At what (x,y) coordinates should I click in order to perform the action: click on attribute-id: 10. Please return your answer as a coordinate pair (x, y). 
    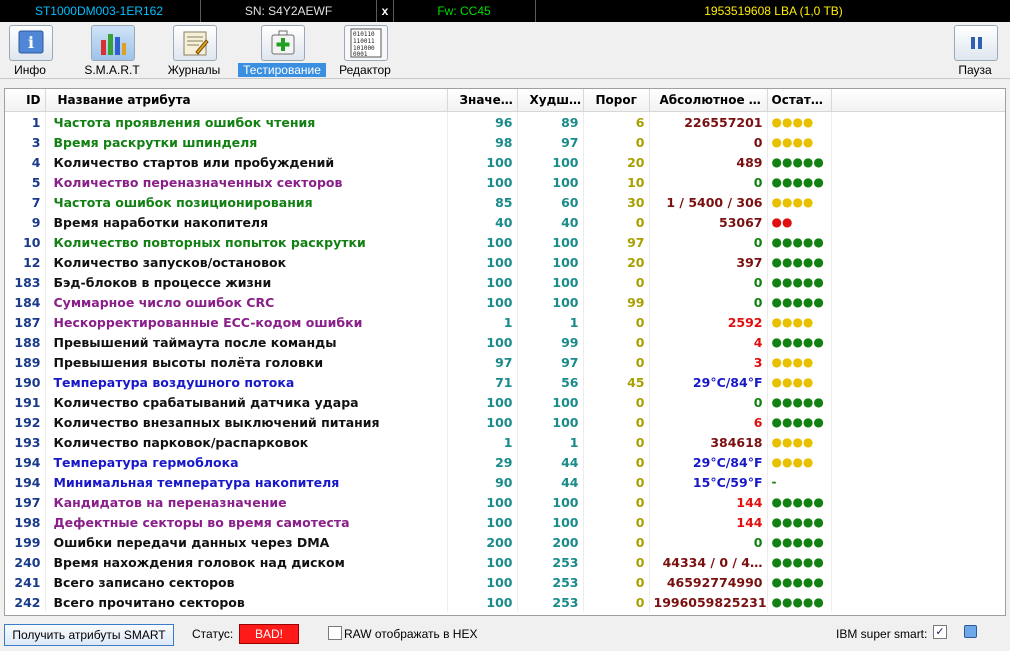
    Looking at the image, I should click on (25, 242).